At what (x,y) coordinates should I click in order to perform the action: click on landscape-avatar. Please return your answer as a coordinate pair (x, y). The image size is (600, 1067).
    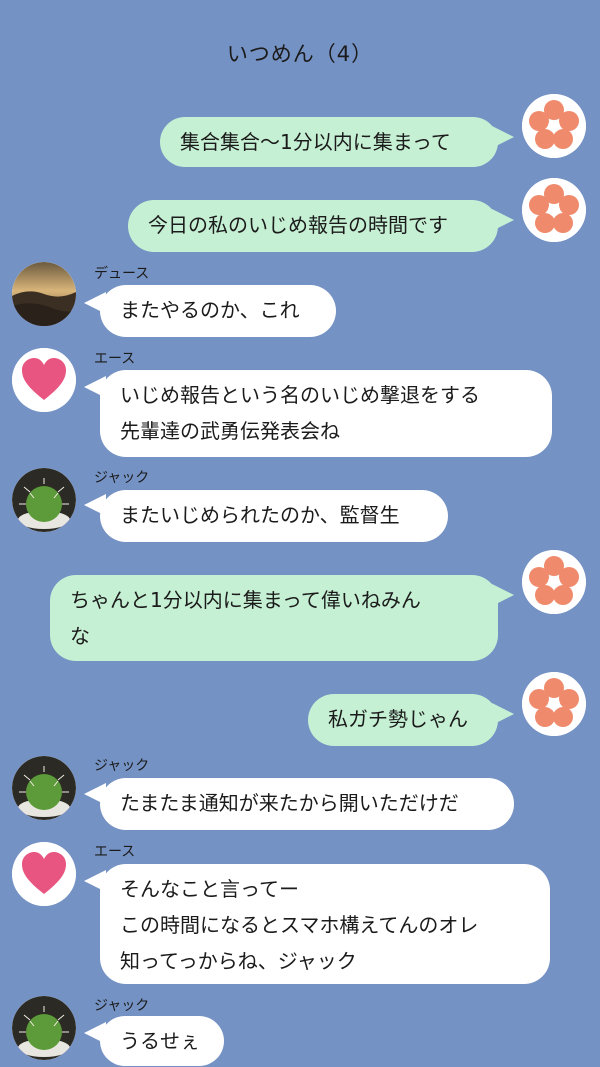
    Looking at the image, I should click on (44, 294).